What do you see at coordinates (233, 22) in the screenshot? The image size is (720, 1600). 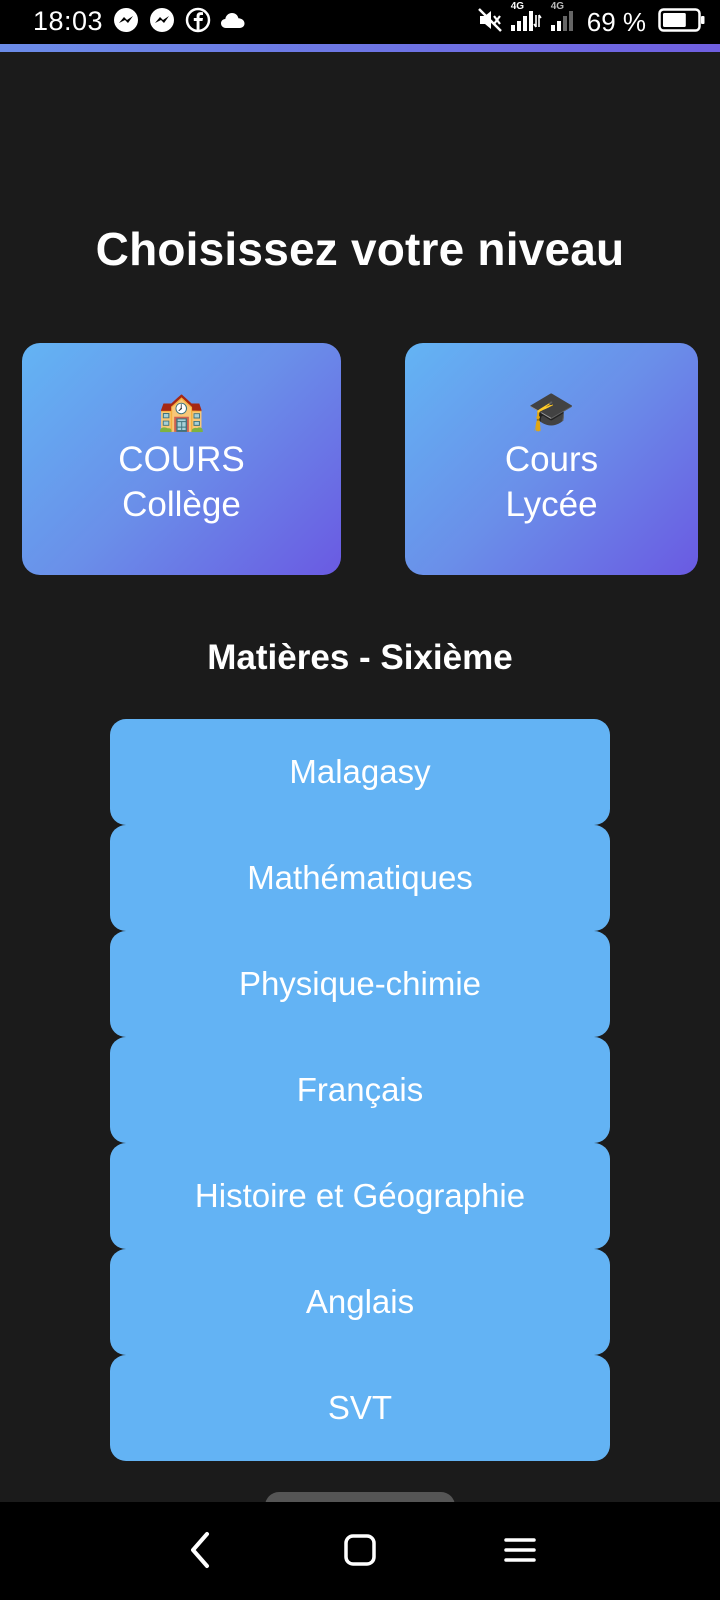 I see `cloud-icon` at bounding box center [233, 22].